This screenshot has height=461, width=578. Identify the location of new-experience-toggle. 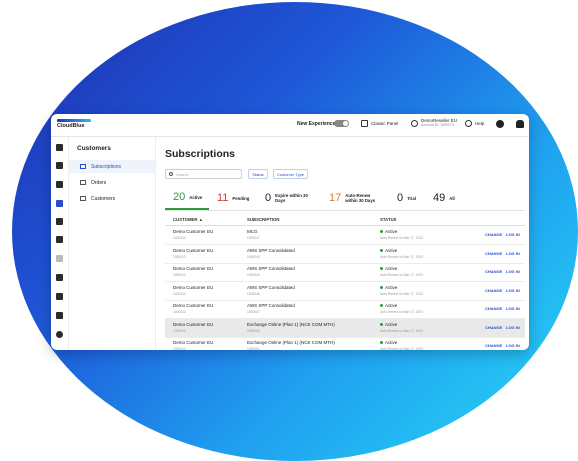
(341, 123).